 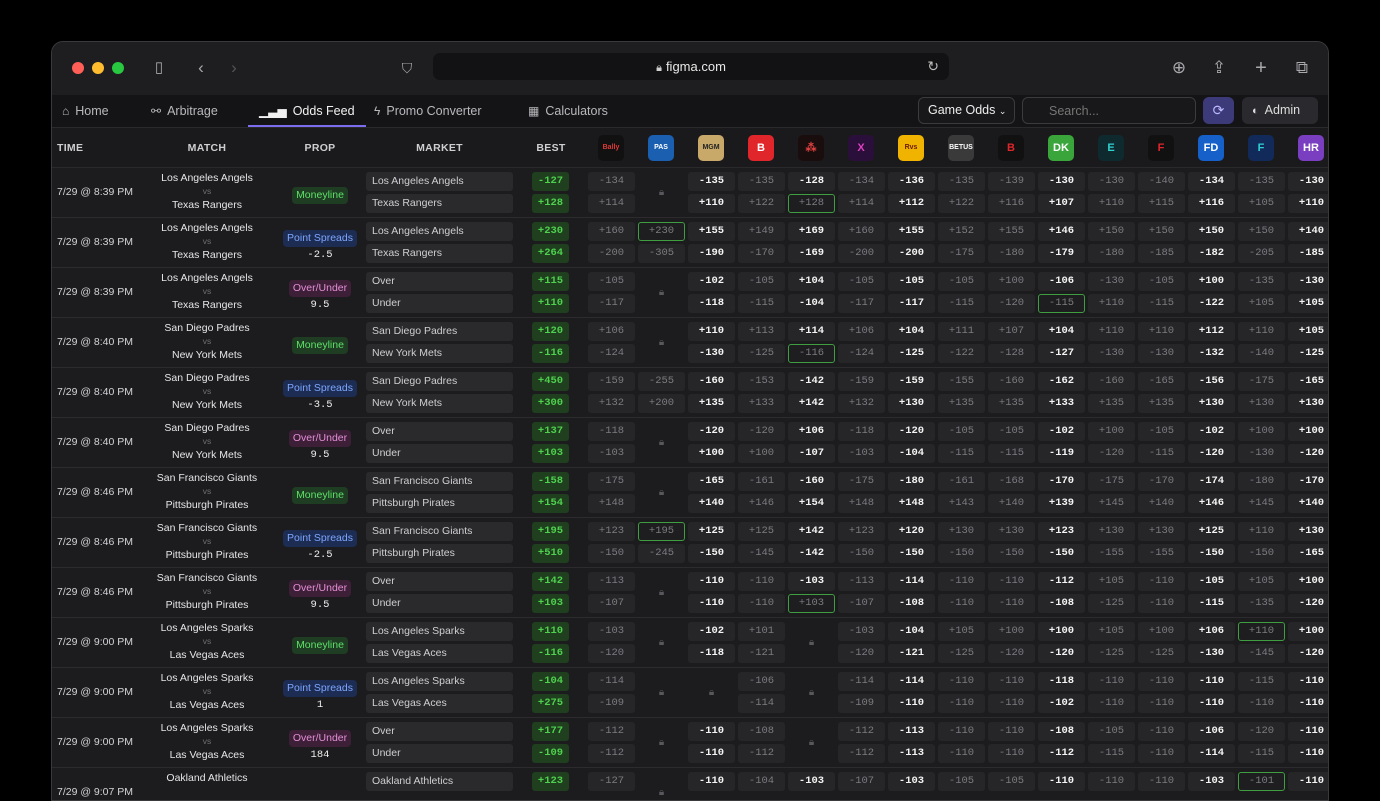 What do you see at coordinates (611, 231) in the screenshot?
I see `odds-cell: +160` at bounding box center [611, 231].